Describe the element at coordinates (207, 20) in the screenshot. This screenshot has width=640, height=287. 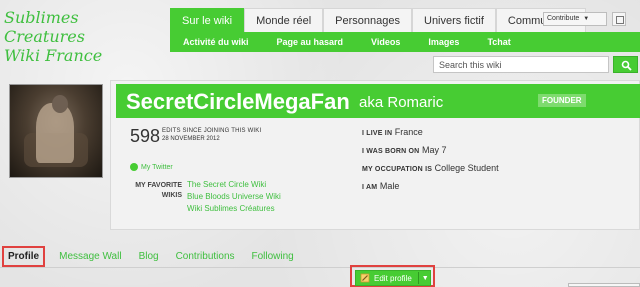
I see `nav-tab-sur-le-wiki: Sur le wiki` at that location.